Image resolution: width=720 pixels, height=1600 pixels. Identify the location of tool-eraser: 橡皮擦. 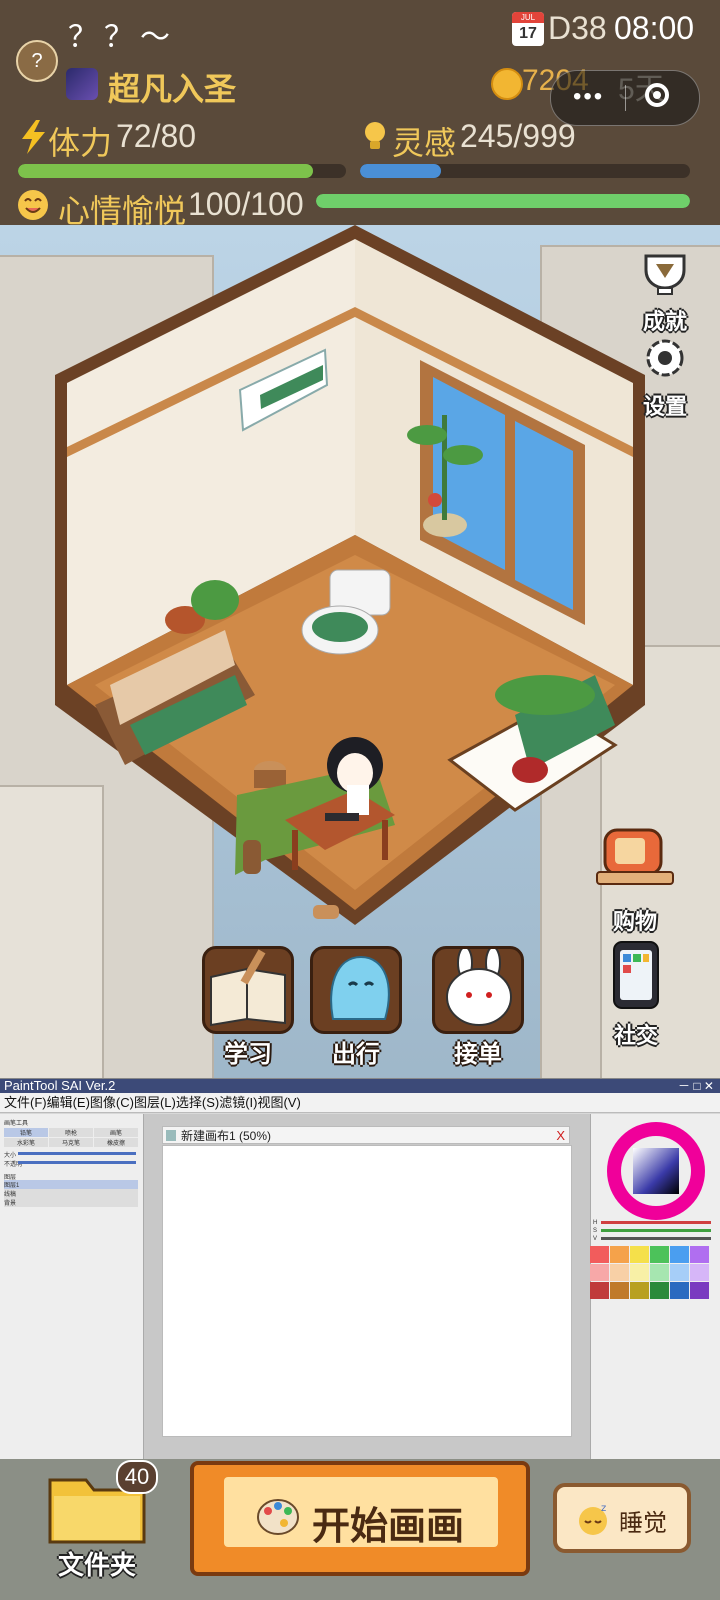
(116, 1142).